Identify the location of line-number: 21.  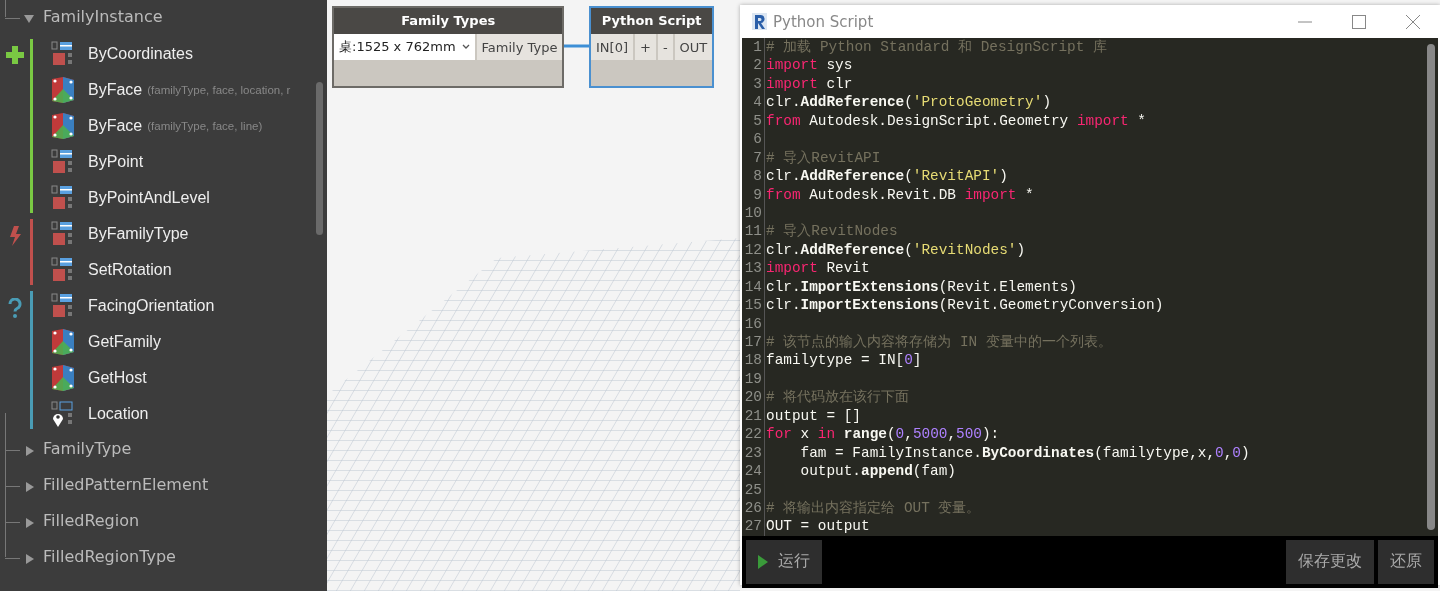
(753, 416).